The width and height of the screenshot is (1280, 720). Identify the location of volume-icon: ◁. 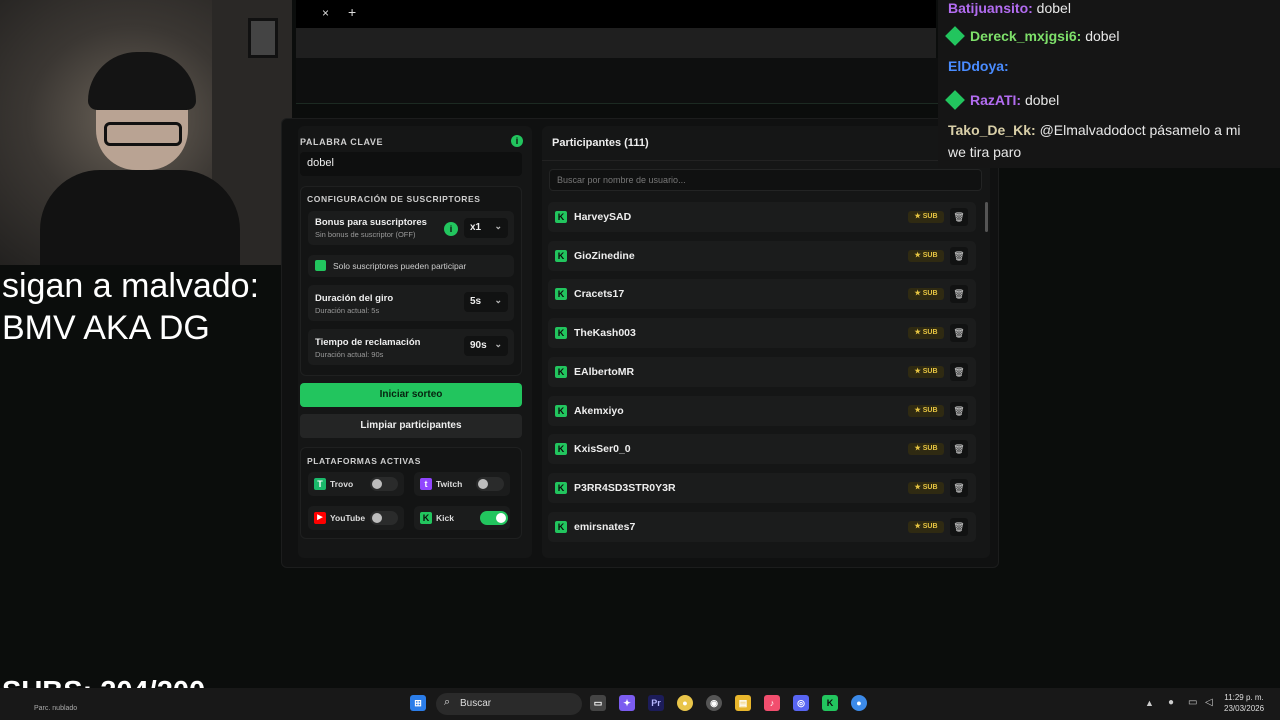
(1209, 702).